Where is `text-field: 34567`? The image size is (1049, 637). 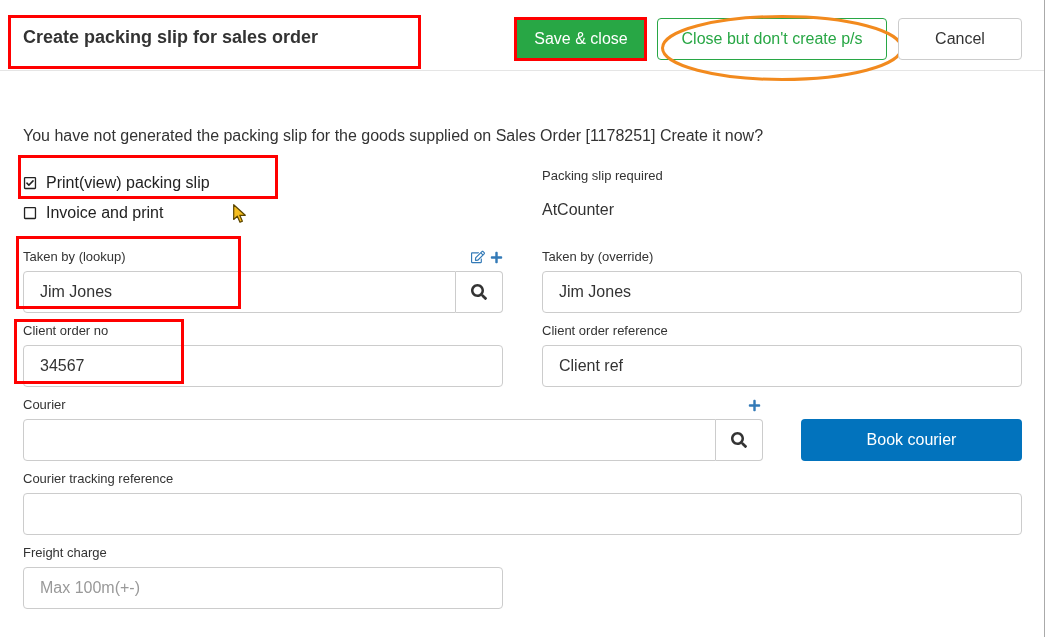 text-field: 34567 is located at coordinates (263, 366).